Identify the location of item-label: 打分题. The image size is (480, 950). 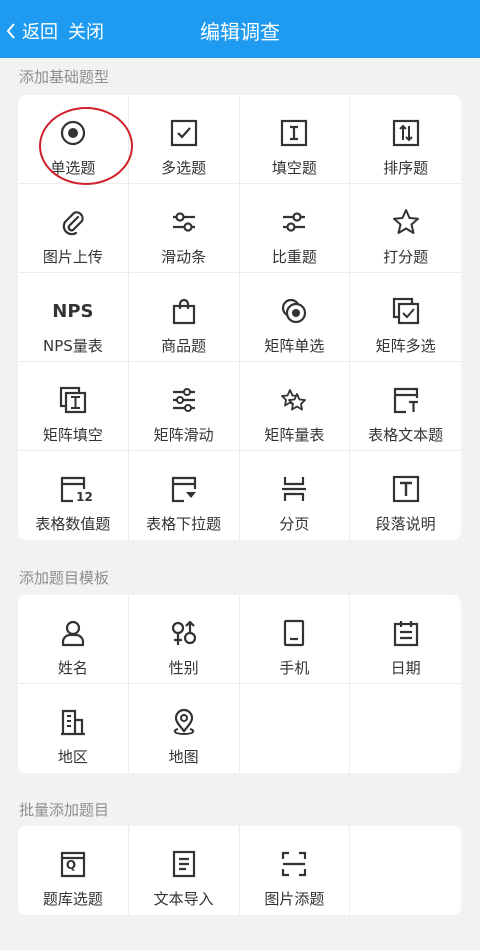
(406, 257).